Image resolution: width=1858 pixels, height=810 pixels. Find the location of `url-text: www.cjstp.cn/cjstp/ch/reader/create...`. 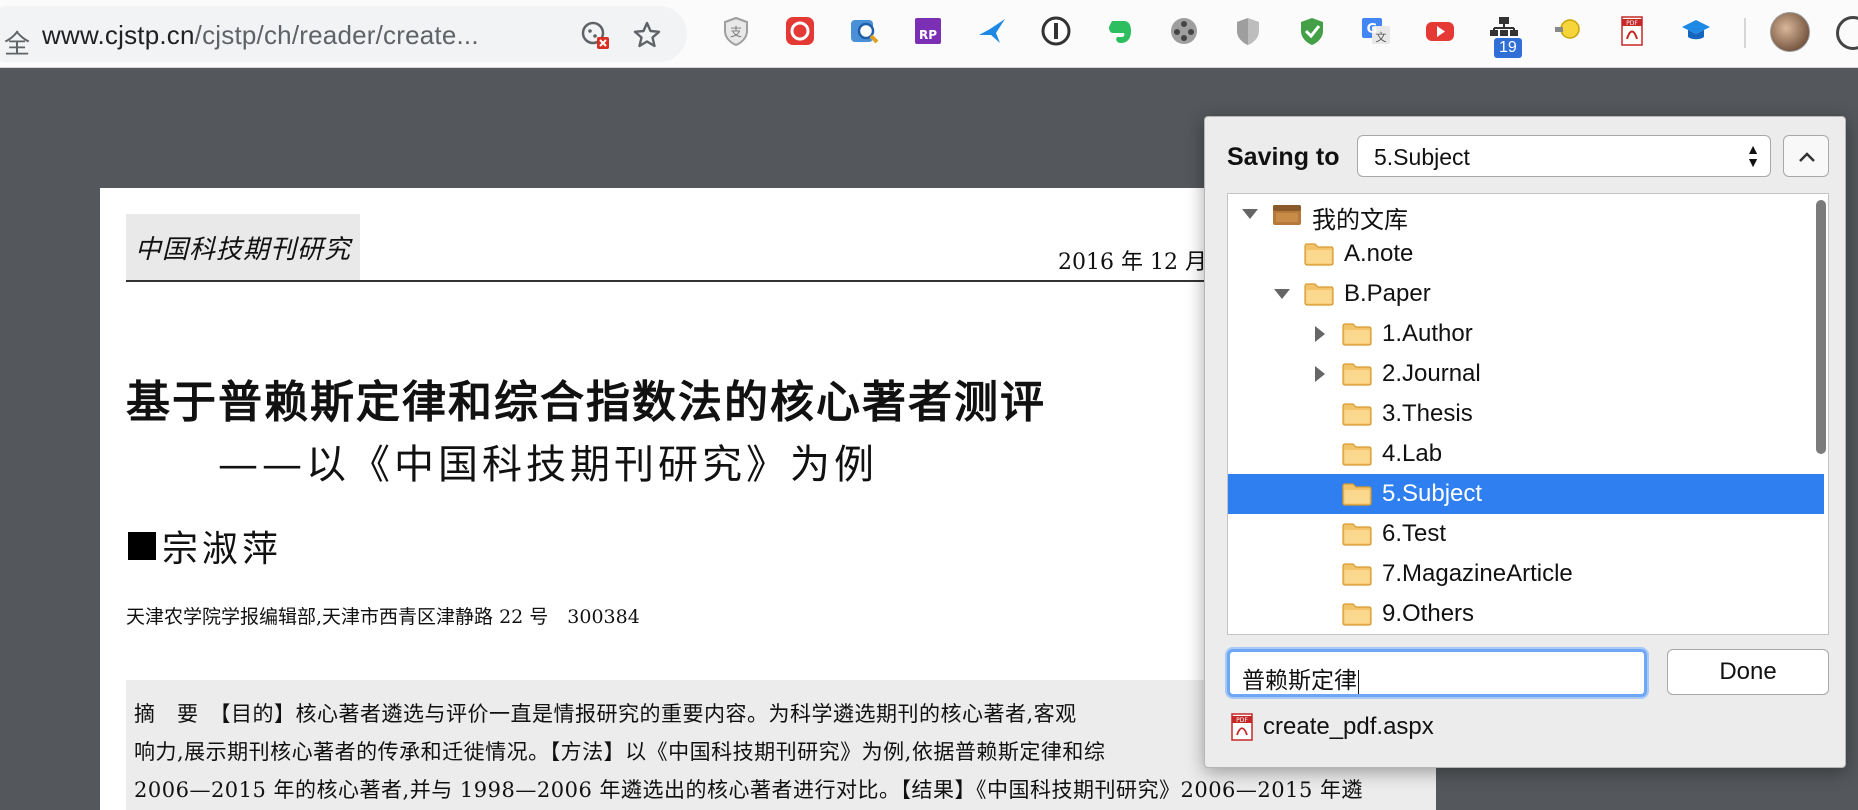

url-text: www.cjstp.cn/cjstp/ch/reader/create... is located at coordinates (260, 35).